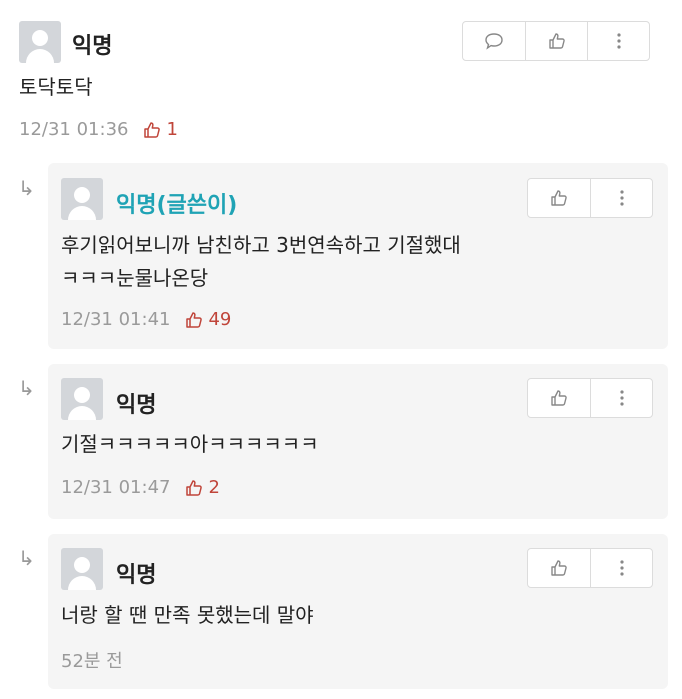 The height and width of the screenshot is (699, 682). I want to click on timestamp: 12/31 01:36, so click(74, 129).